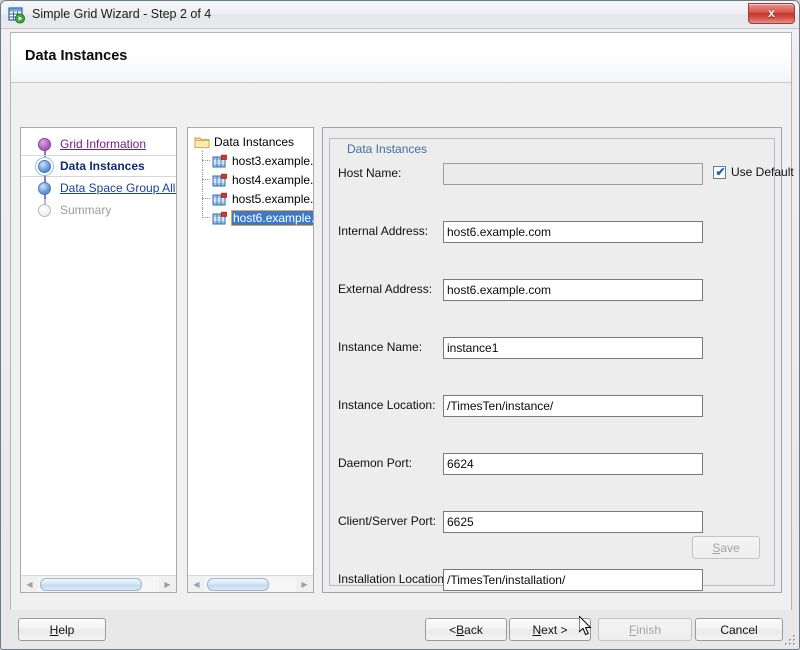 The image size is (800, 650). What do you see at coordinates (103, 144) in the screenshot?
I see `sidebar-item-label: Grid Information` at bounding box center [103, 144].